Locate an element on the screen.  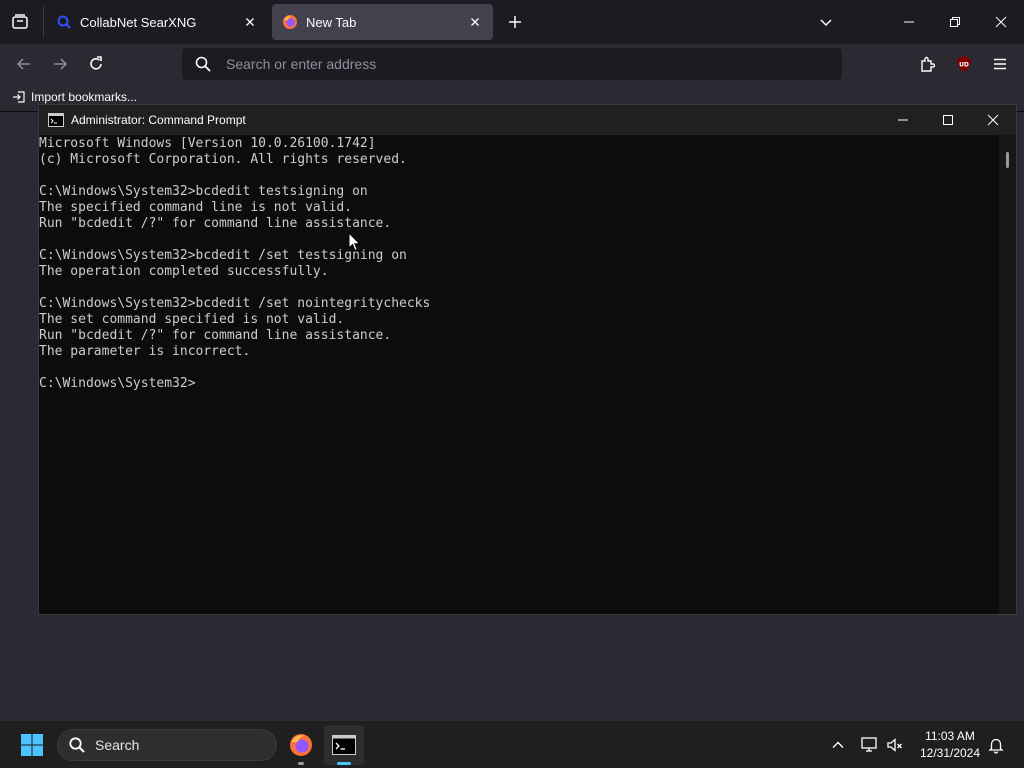
back-arrow-icon is located at coordinates (23, 64).